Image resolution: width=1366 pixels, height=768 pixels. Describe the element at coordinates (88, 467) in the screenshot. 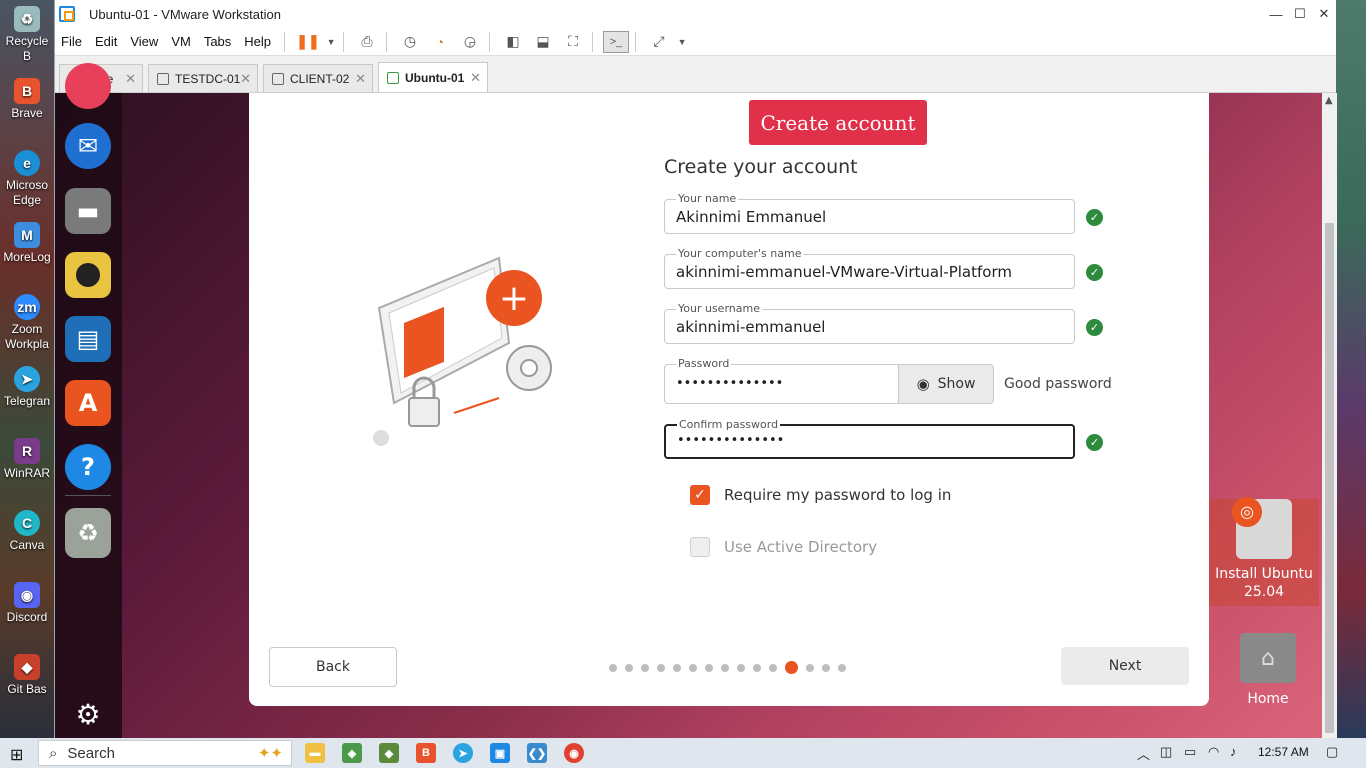

I see `help-icon: ?` at that location.